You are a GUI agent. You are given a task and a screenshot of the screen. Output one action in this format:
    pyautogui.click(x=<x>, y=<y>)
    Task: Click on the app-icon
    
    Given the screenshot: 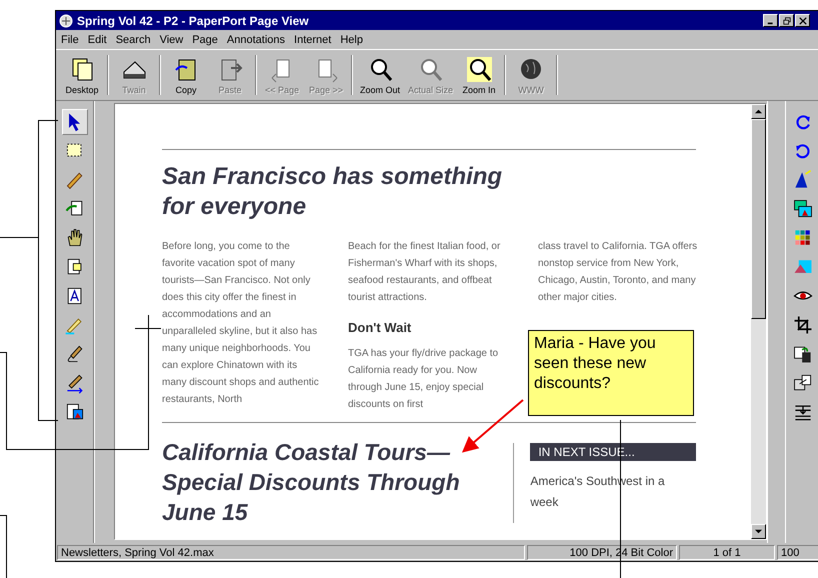 What is the action you would take?
    pyautogui.click(x=66, y=20)
    